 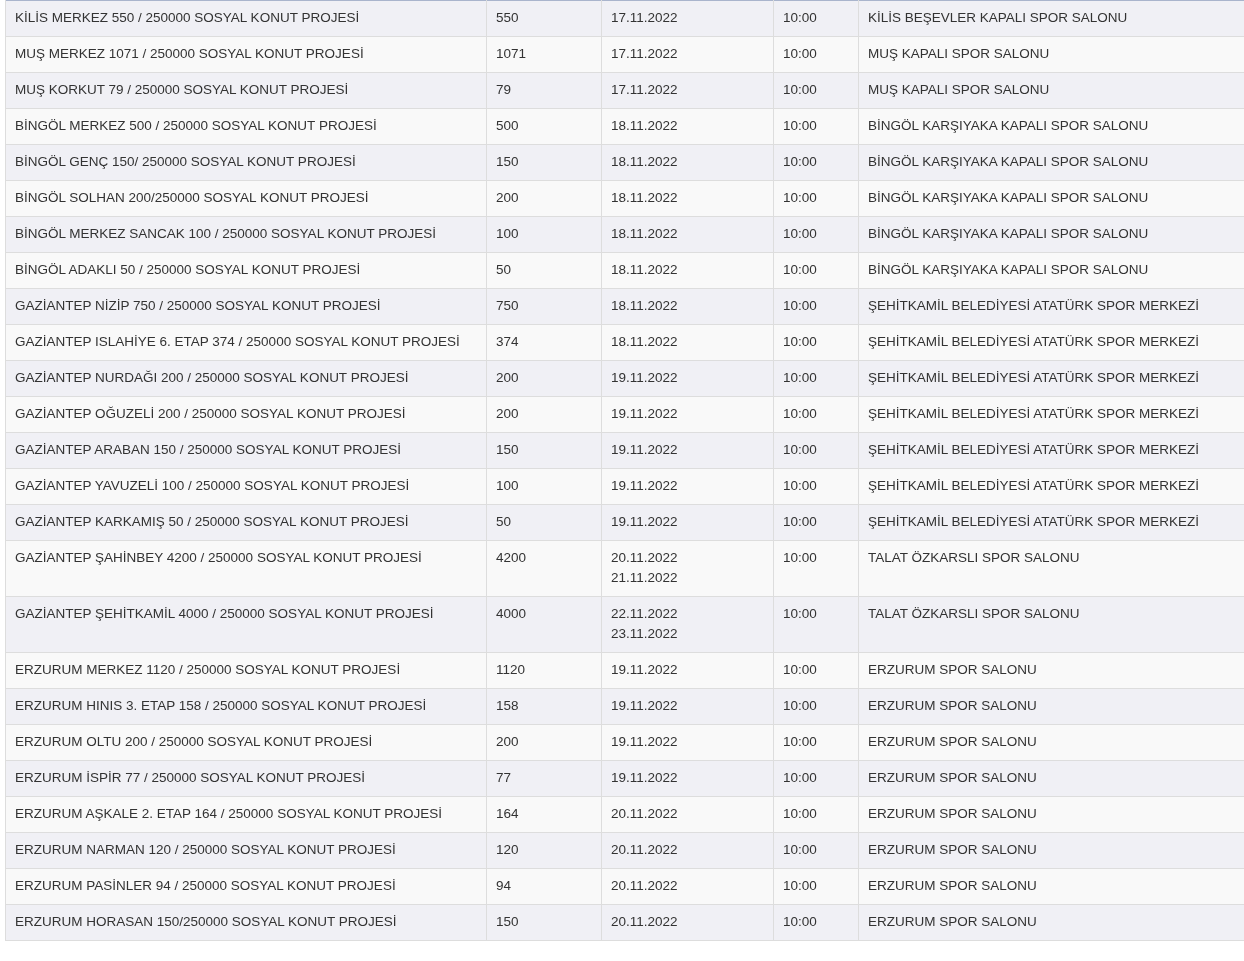 What do you see at coordinates (511, 558) in the screenshot?
I see `housing-count: 4200` at bounding box center [511, 558].